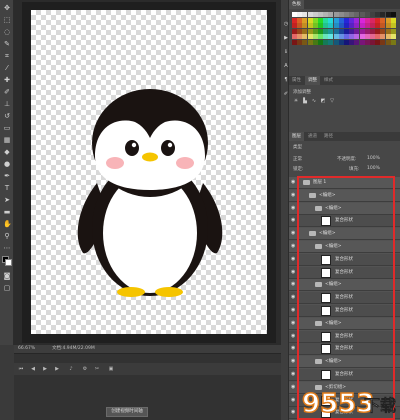 The height and width of the screenshot is (420, 400). What do you see at coordinates (57, 369) in the screenshot?
I see `next-frame-icon: ▶` at bounding box center [57, 369].